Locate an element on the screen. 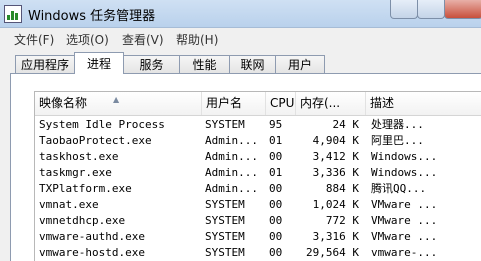 This screenshot has height=261, width=481. menu-options: 选项(O) is located at coordinates (87, 39).